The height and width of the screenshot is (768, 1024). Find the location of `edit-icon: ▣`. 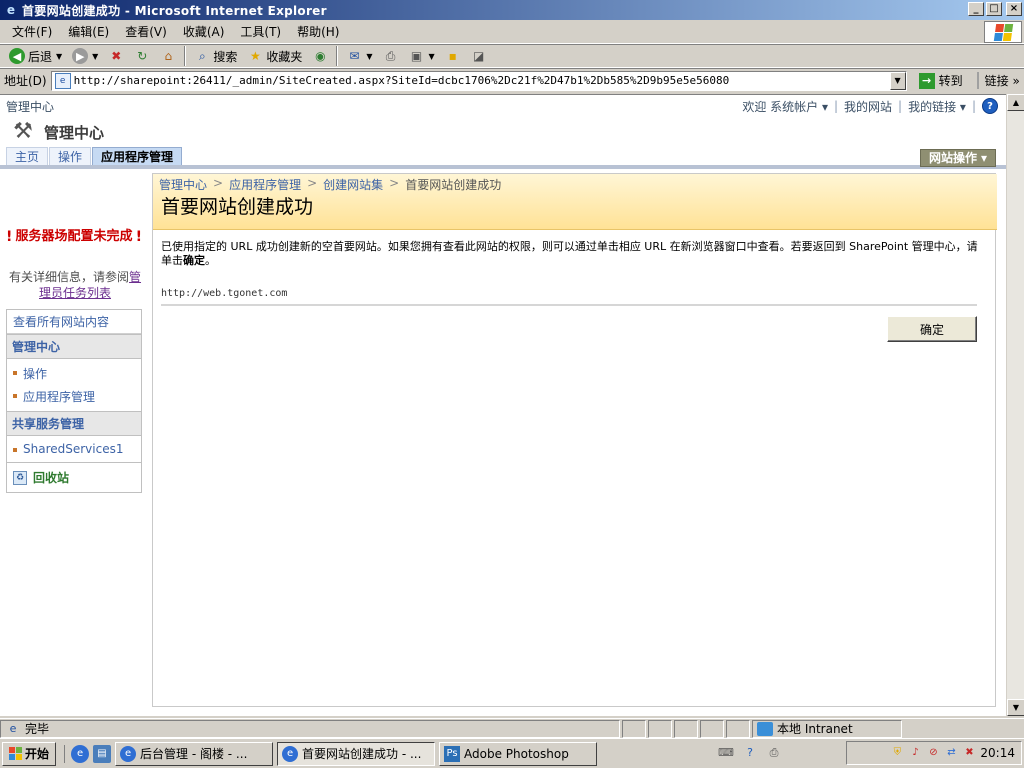

edit-icon: ▣ is located at coordinates (416, 56).